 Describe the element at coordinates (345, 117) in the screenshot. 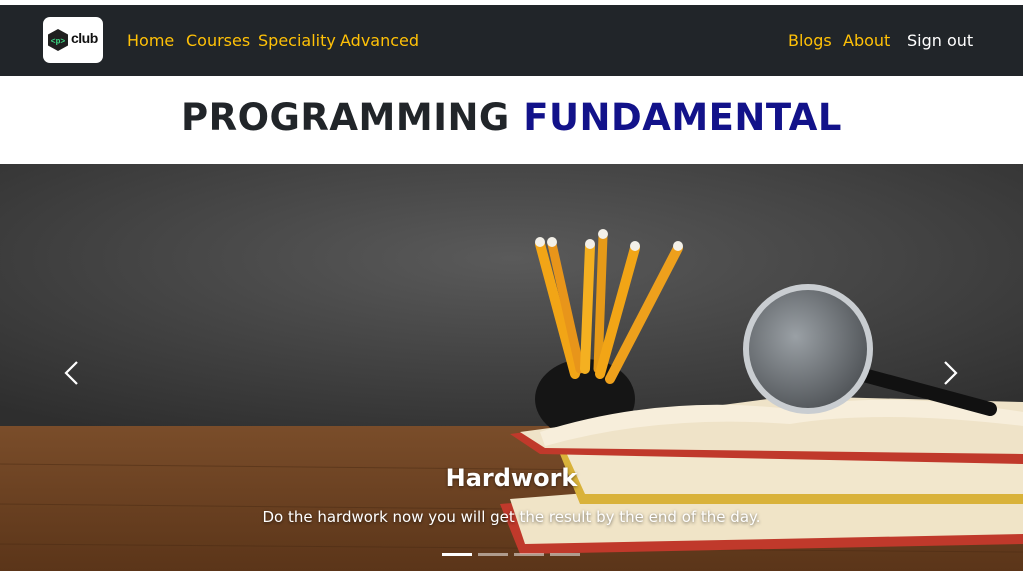

I see `title-part-1: PROGRAMMING` at that location.